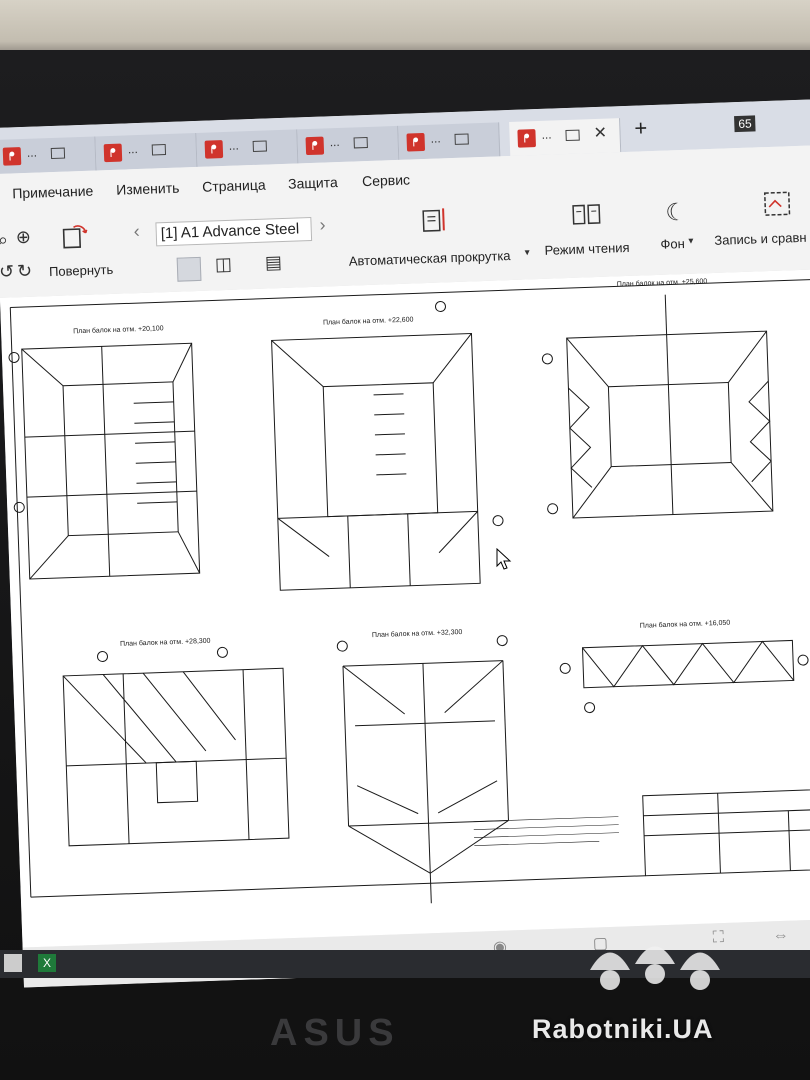  I want to click on rotate-button: Повернуть, so click(81, 270).